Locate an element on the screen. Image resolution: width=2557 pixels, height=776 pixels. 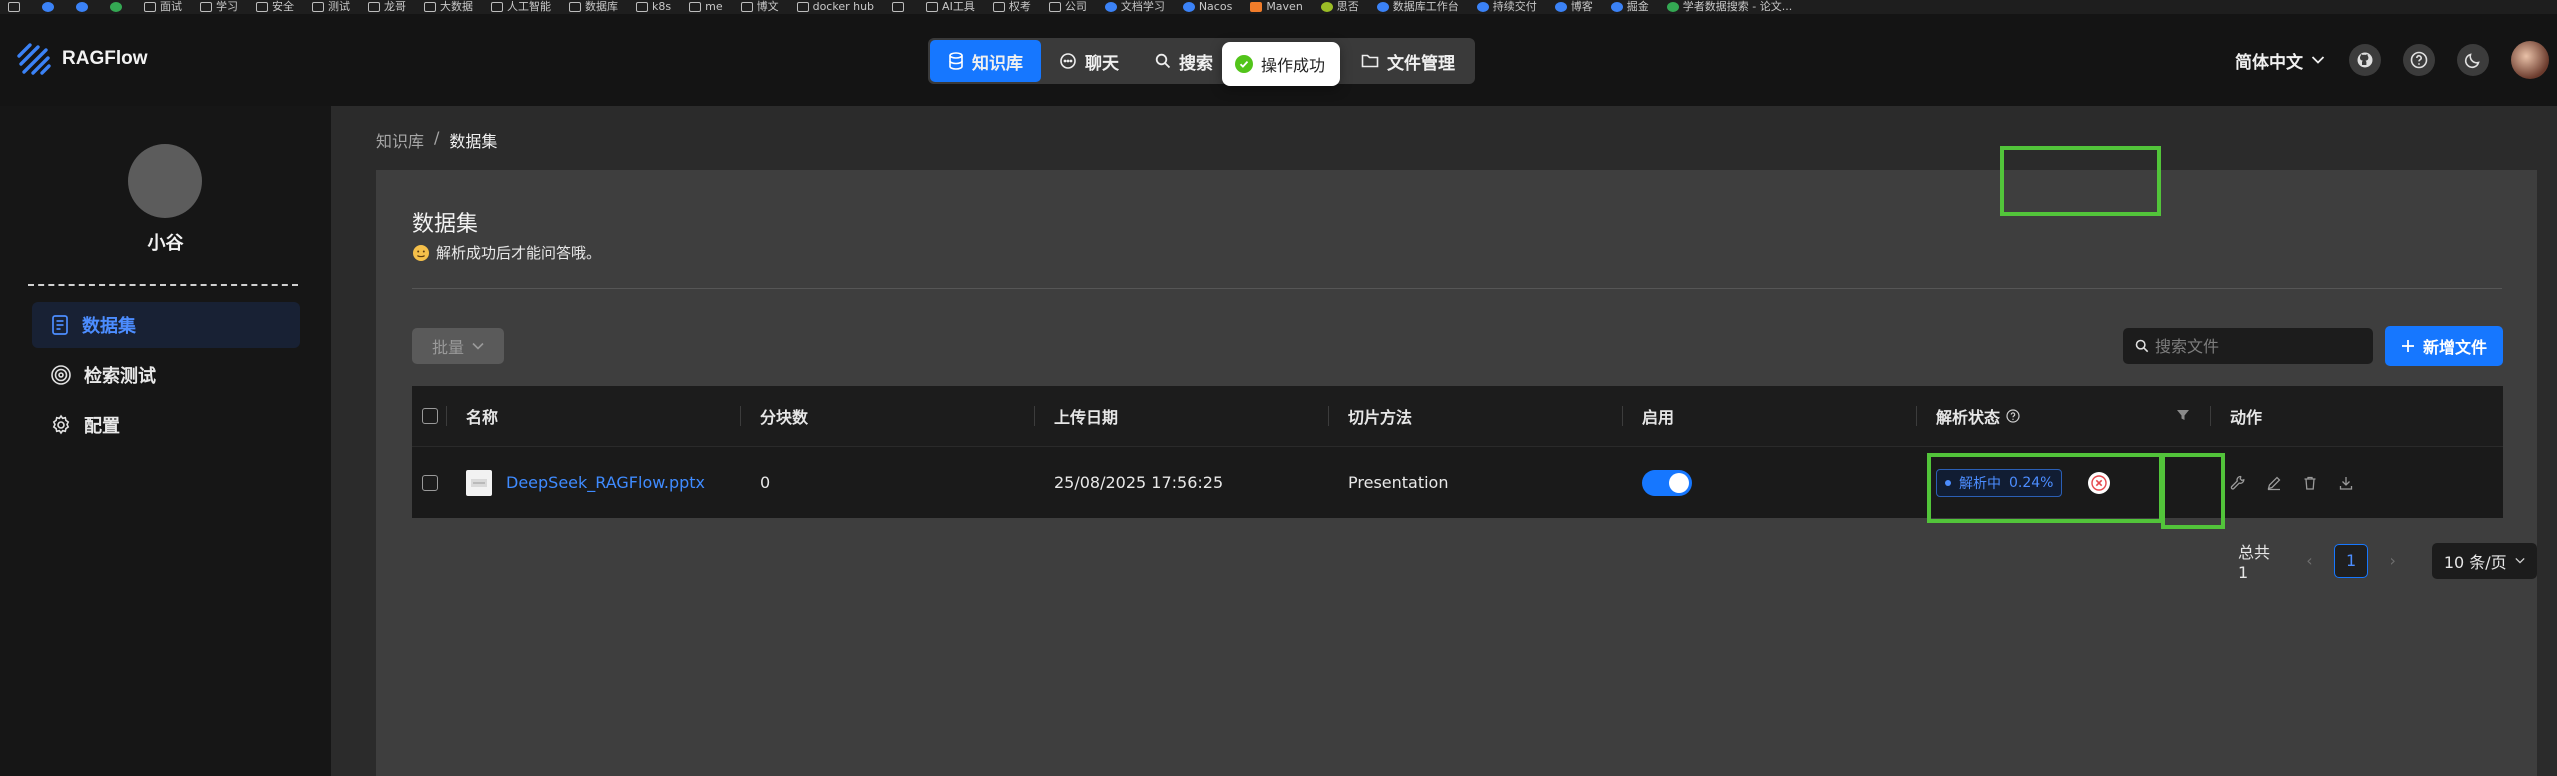
bookmark-item: 思否 is located at coordinates (1339, 7).